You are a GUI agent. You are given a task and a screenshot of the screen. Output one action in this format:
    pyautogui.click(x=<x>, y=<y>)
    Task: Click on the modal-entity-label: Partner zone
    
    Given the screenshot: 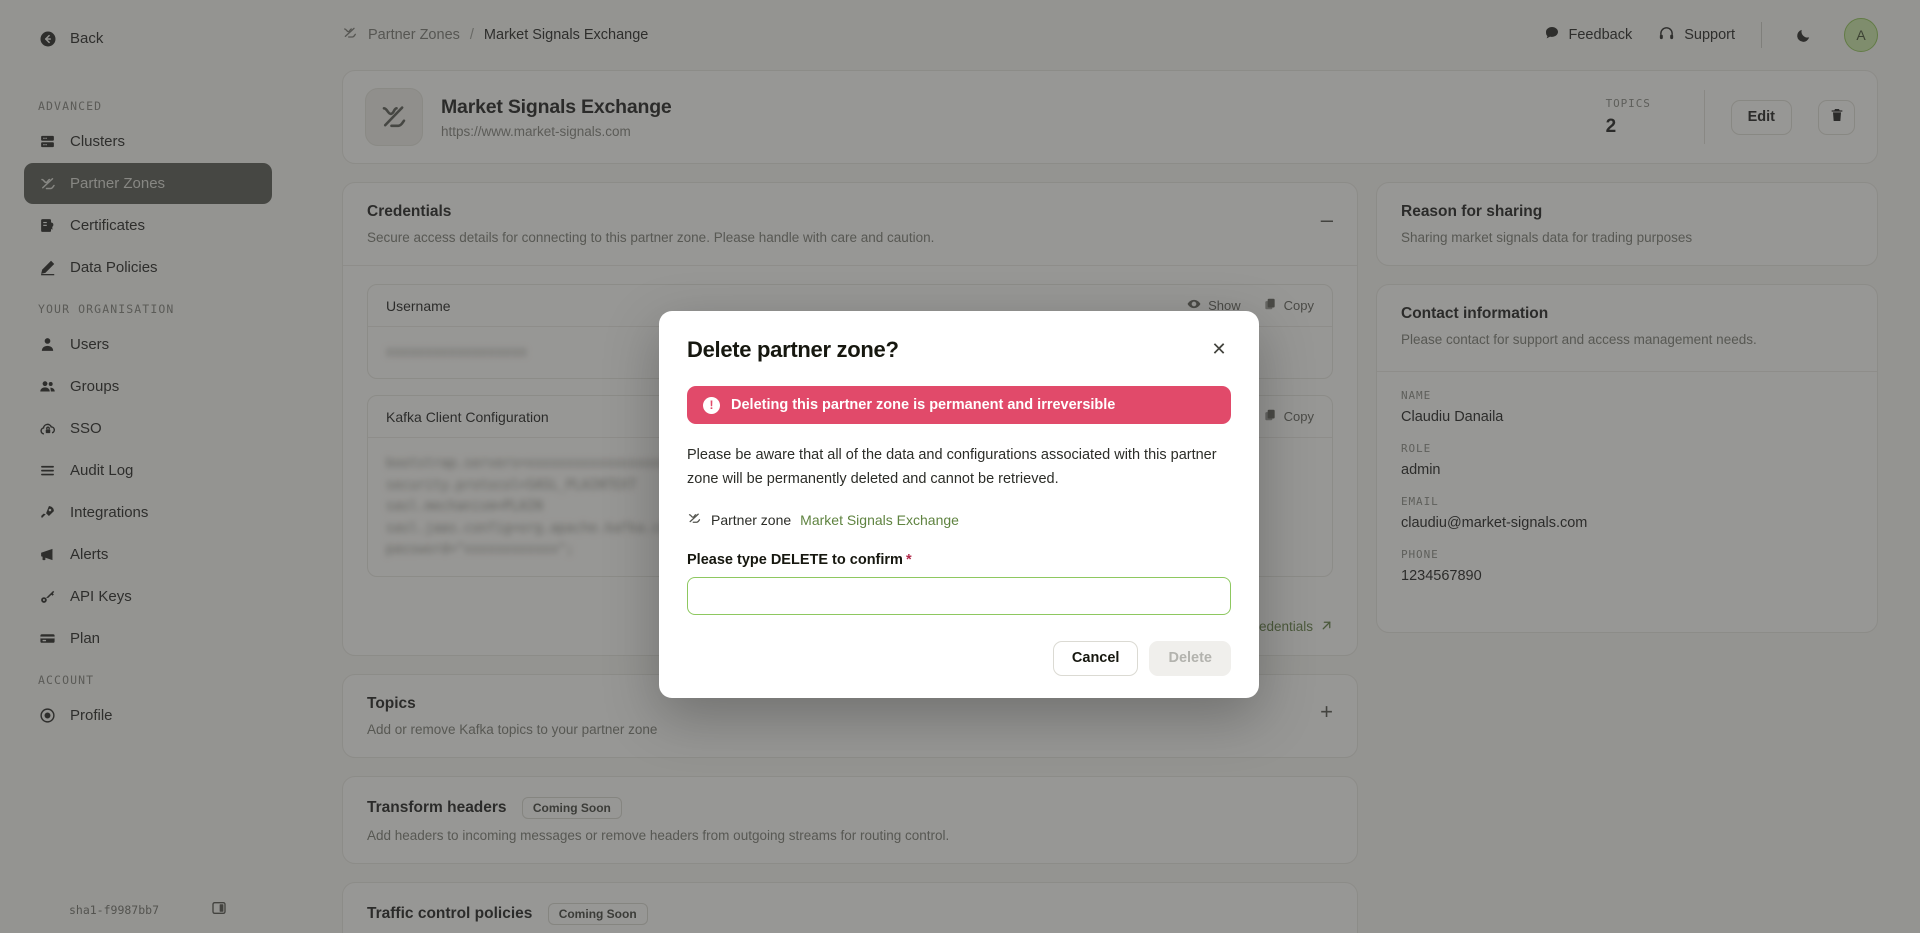 What is the action you would take?
    pyautogui.click(x=751, y=519)
    